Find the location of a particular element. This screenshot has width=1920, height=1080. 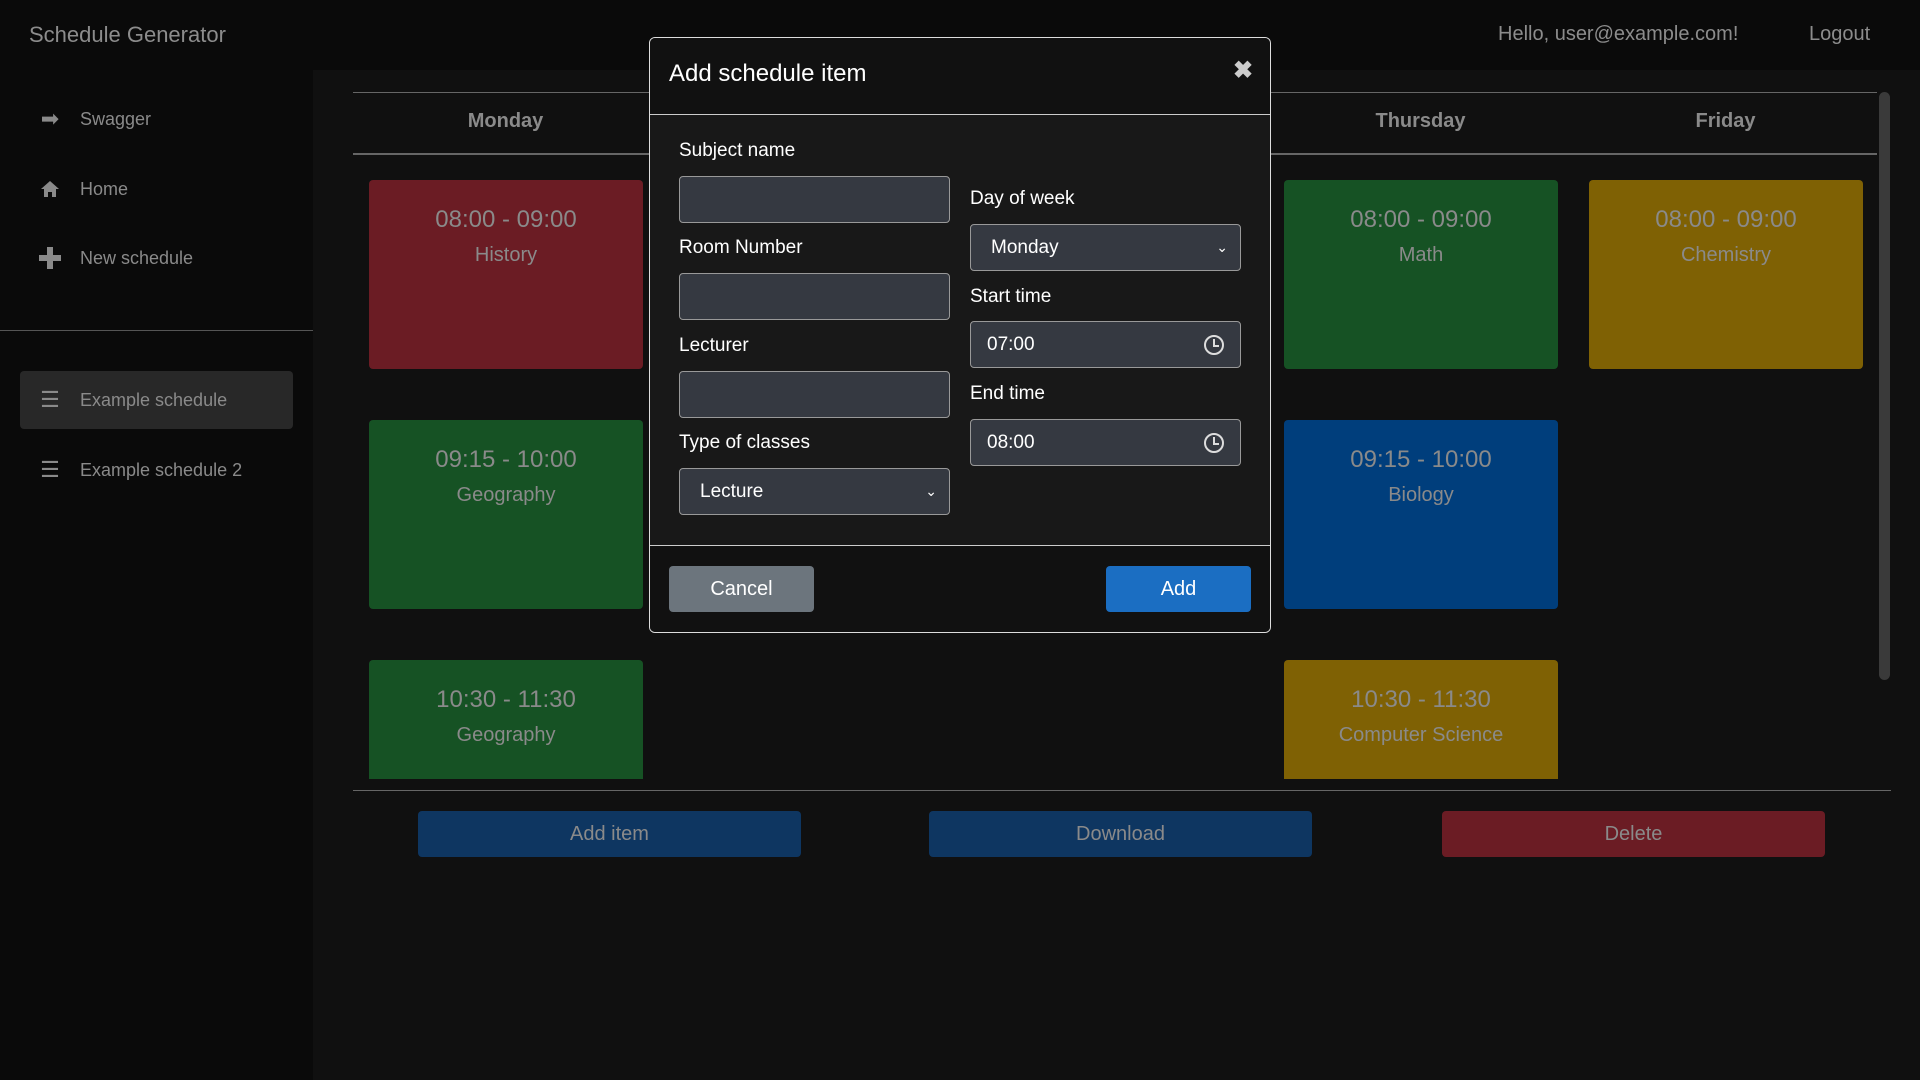

room-number-label: Room Number is located at coordinates (741, 247).